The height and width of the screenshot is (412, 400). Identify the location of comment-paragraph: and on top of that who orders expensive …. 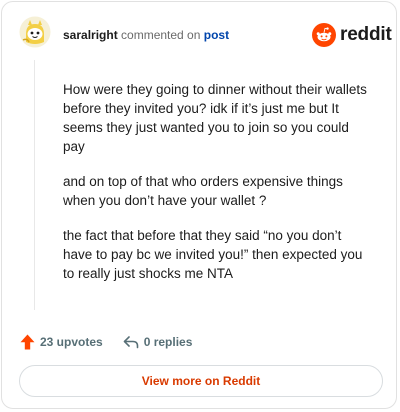
(203, 191).